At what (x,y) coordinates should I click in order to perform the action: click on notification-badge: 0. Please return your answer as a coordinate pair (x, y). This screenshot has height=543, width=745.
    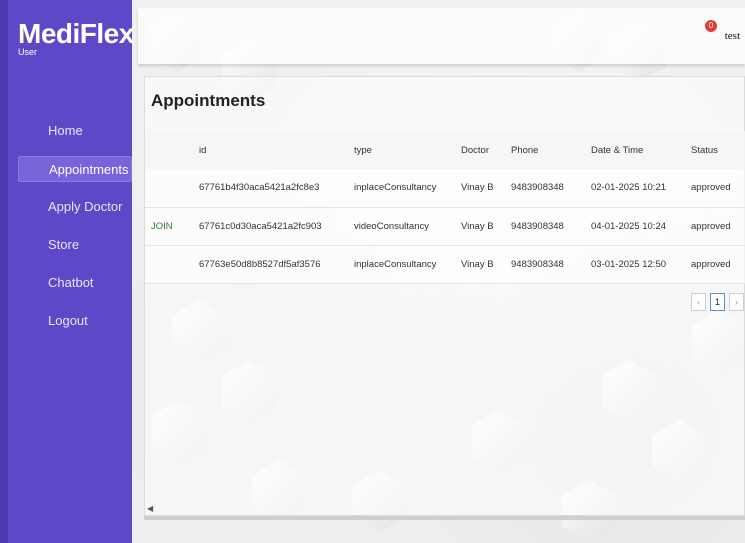
    Looking at the image, I should click on (711, 26).